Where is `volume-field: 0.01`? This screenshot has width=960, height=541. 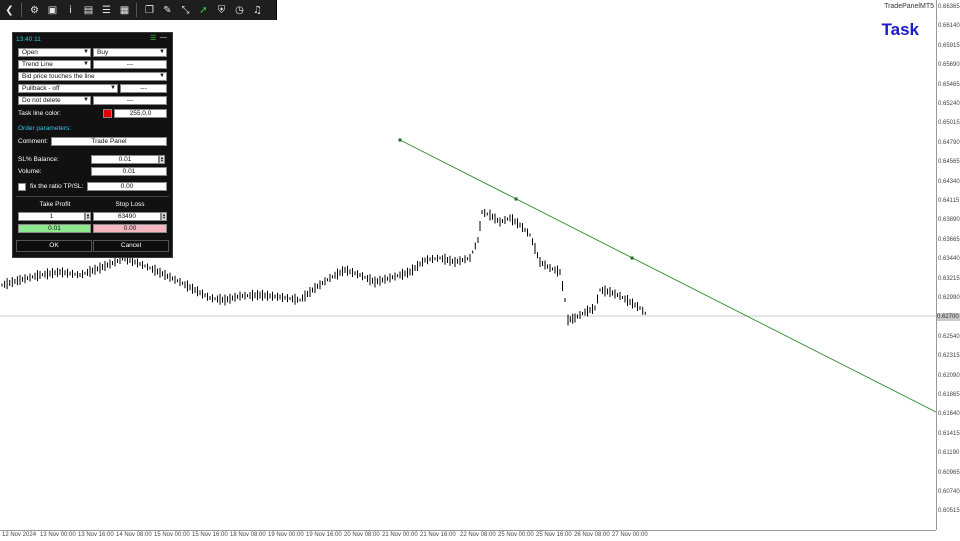
volume-field: 0.01 is located at coordinates (129, 171).